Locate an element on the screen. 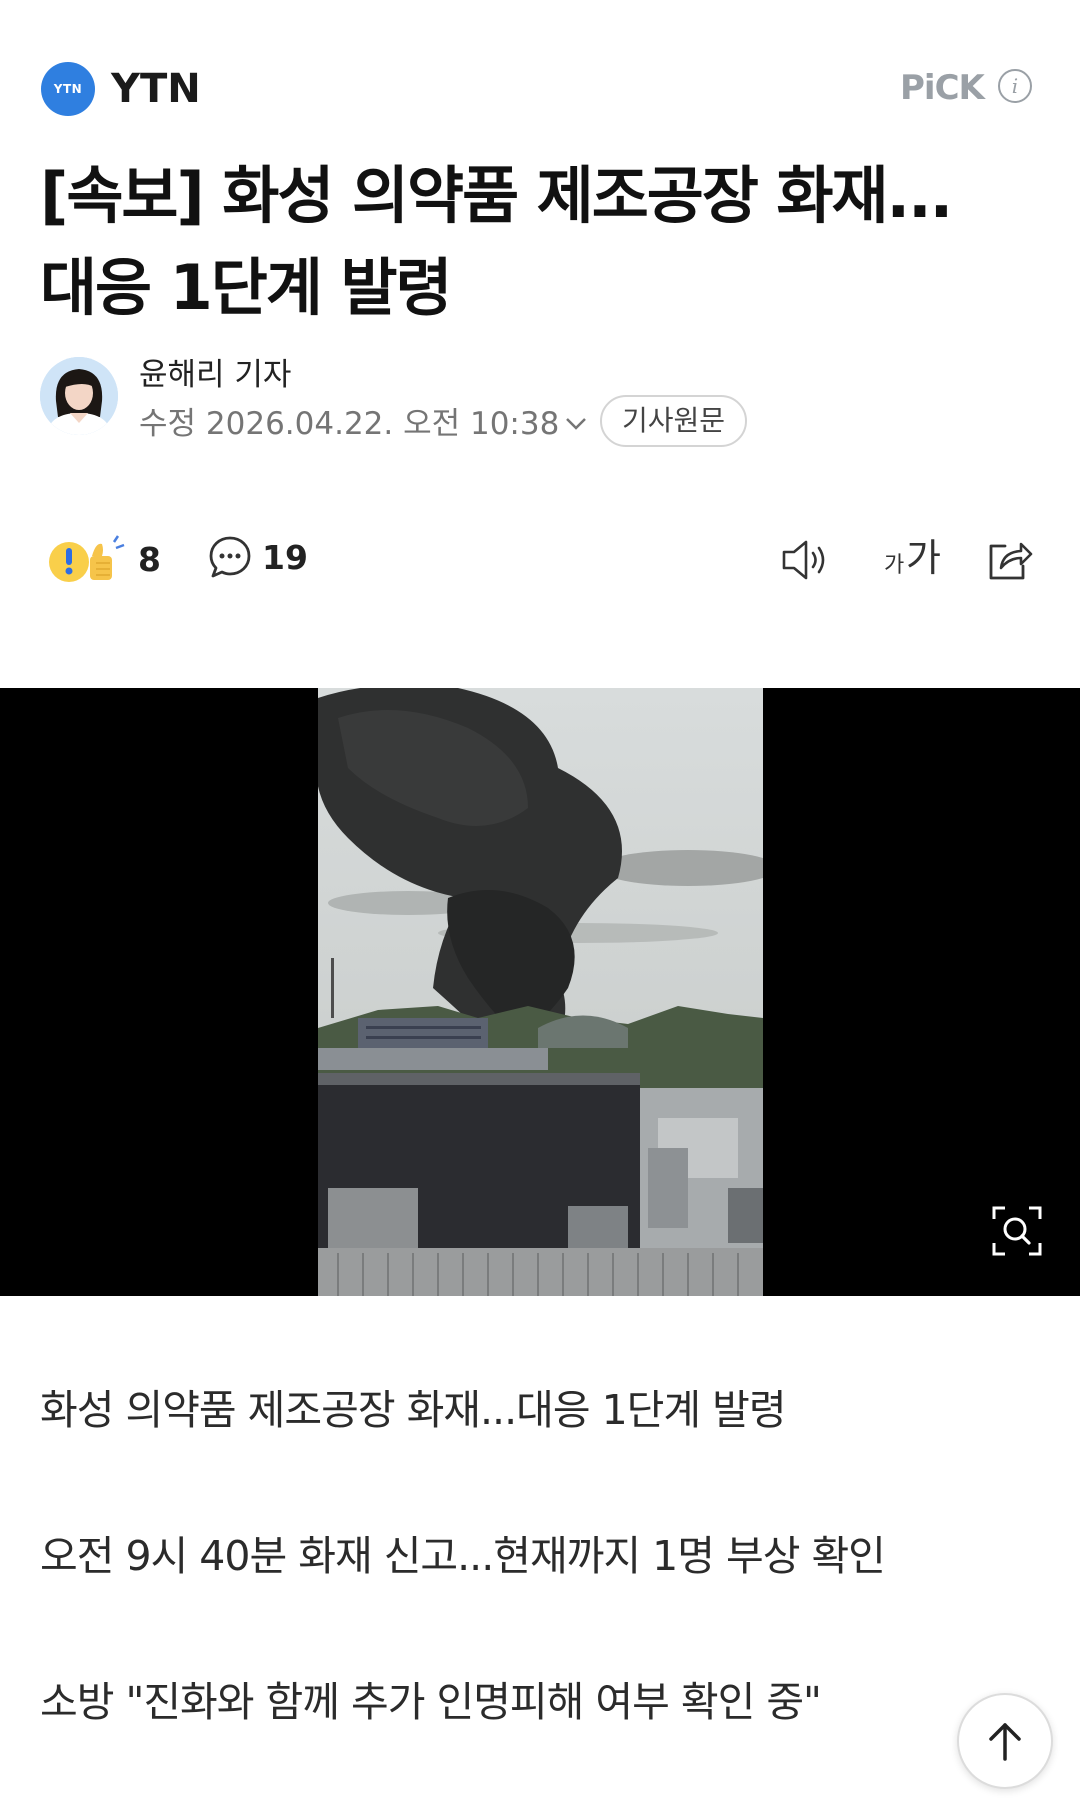 The width and height of the screenshot is (1080, 1816). article-headline: [속보] 화성 의약품 제조공장 화재... 대응 1단계 발령 is located at coordinates (545, 242).